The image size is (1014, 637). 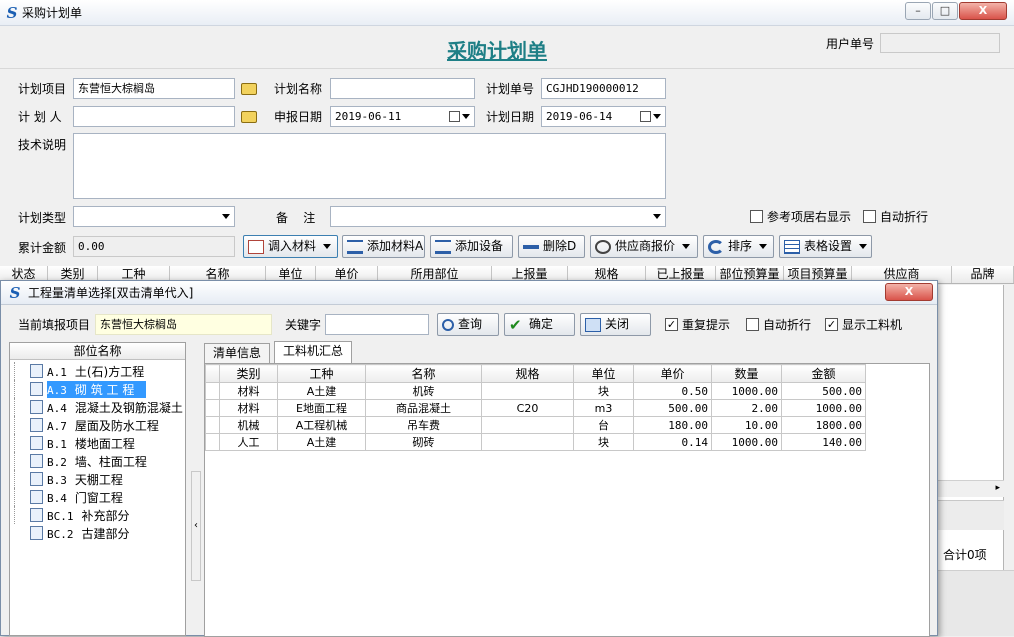 What do you see at coordinates (105, 533) in the screenshot?
I see `tree-item-name: 古建部分` at bounding box center [105, 533].